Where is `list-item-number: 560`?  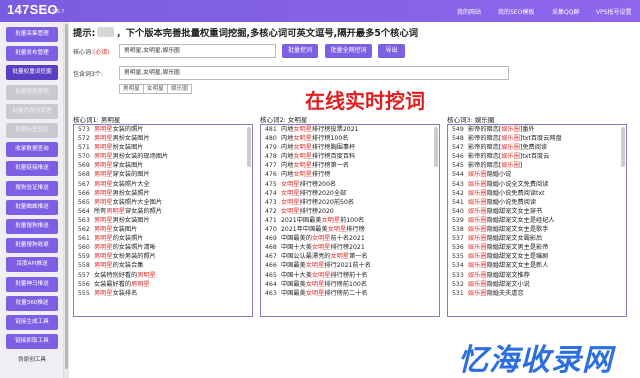 list-item-number: 560 is located at coordinates (84, 248).